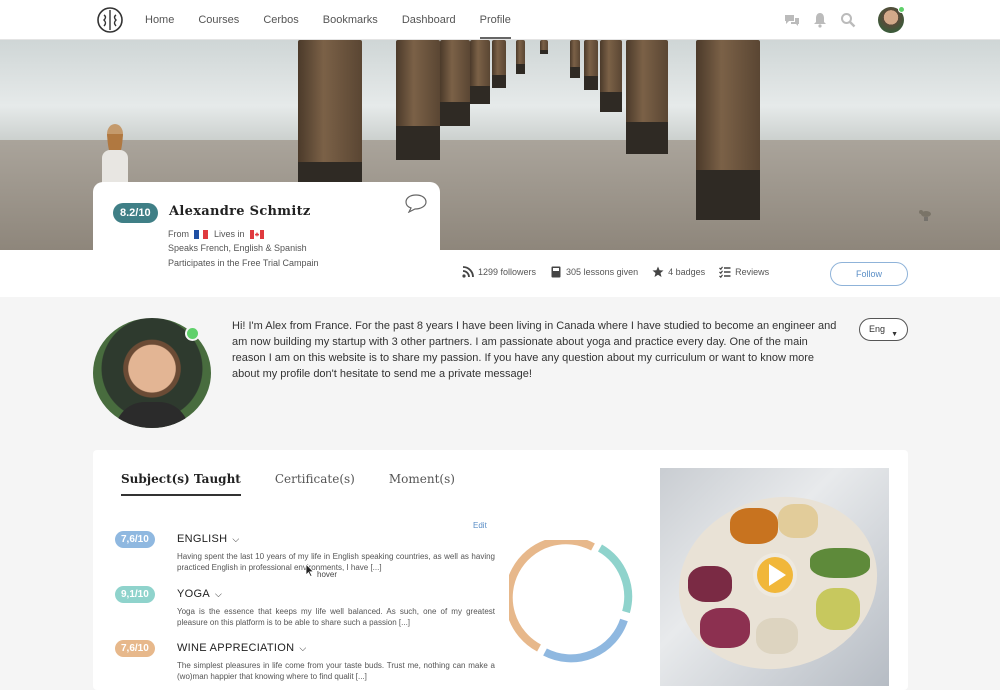 The width and height of the screenshot is (1000, 690). What do you see at coordinates (925, 215) in the screenshot?
I see `bird-figure` at bounding box center [925, 215].